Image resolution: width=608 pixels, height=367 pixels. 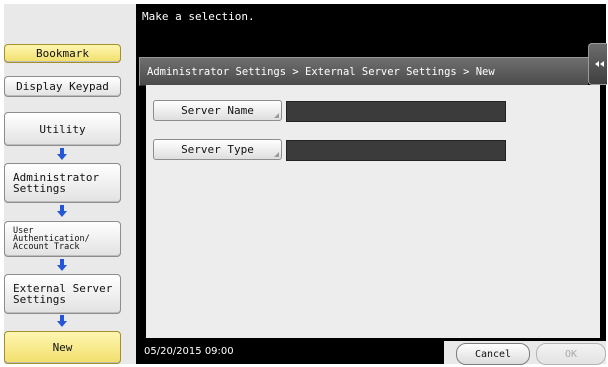 What do you see at coordinates (396, 150) in the screenshot?
I see `server-type-field` at bounding box center [396, 150].